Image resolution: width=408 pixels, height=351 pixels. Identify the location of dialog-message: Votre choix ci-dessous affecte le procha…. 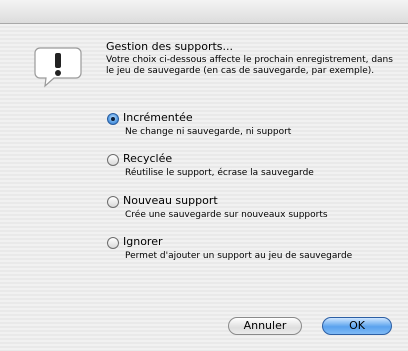
(249, 65).